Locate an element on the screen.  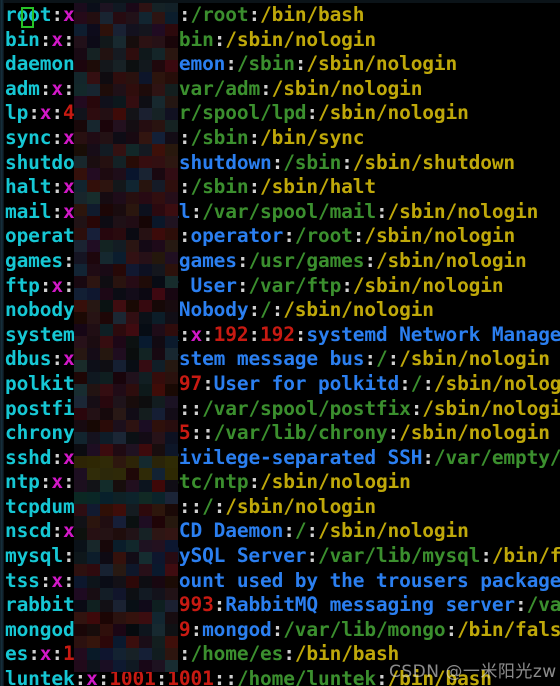
field-gecos: User for polkitd is located at coordinates (306, 383).